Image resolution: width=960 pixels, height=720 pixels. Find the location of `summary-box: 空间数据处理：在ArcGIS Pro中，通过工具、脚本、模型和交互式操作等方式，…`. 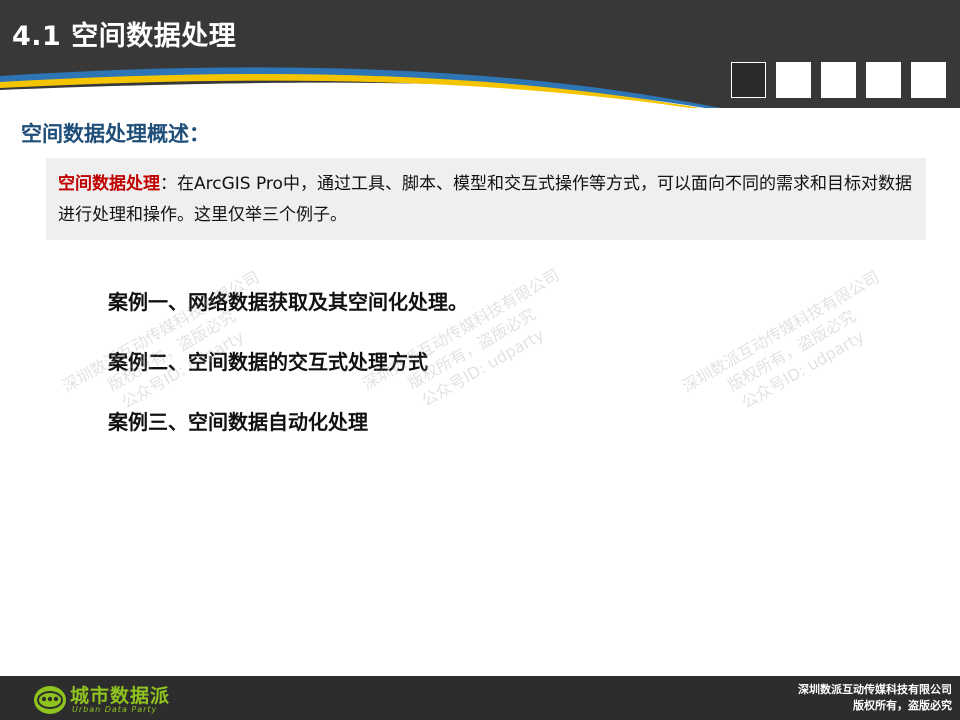

summary-box: 空间数据处理：在ArcGIS Pro中，通过工具、脚本、模型和交互式操作等方式，… is located at coordinates (486, 199).